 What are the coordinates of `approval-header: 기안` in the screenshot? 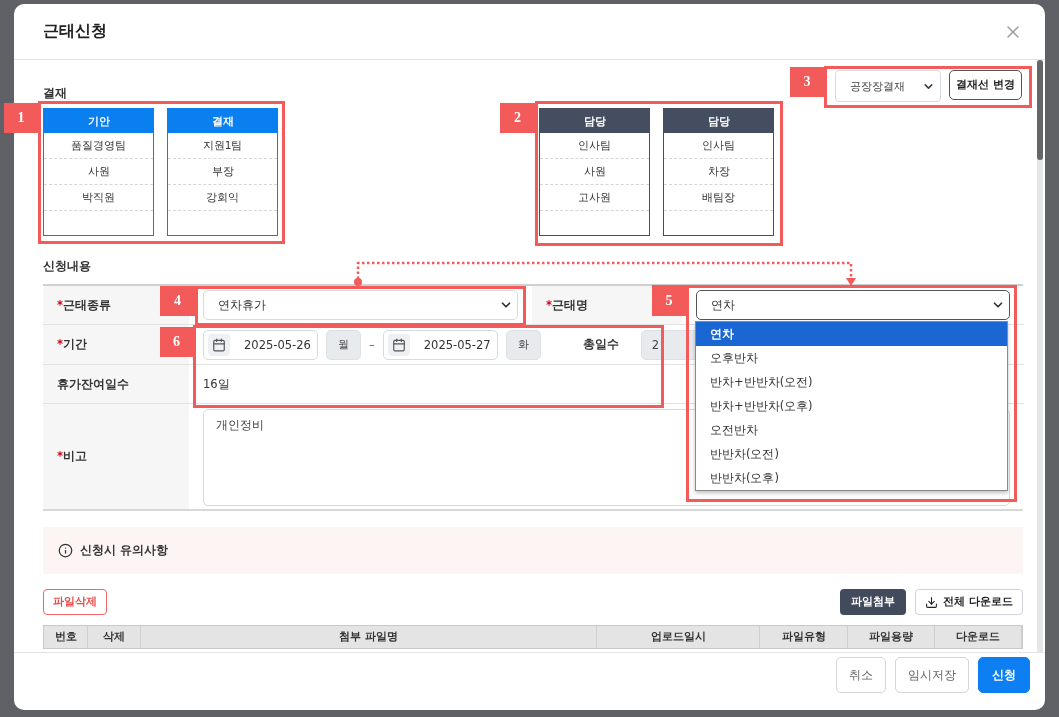 It's located at (98, 121).